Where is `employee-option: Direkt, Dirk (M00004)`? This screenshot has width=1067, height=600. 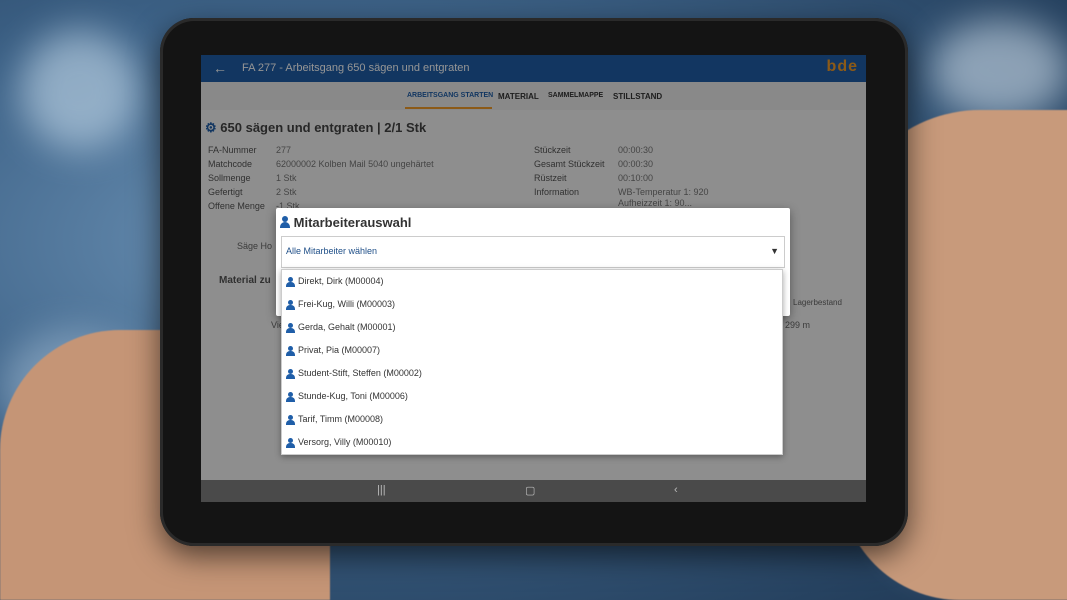
employee-option: Direkt, Dirk (M00004) is located at coordinates (335, 287).